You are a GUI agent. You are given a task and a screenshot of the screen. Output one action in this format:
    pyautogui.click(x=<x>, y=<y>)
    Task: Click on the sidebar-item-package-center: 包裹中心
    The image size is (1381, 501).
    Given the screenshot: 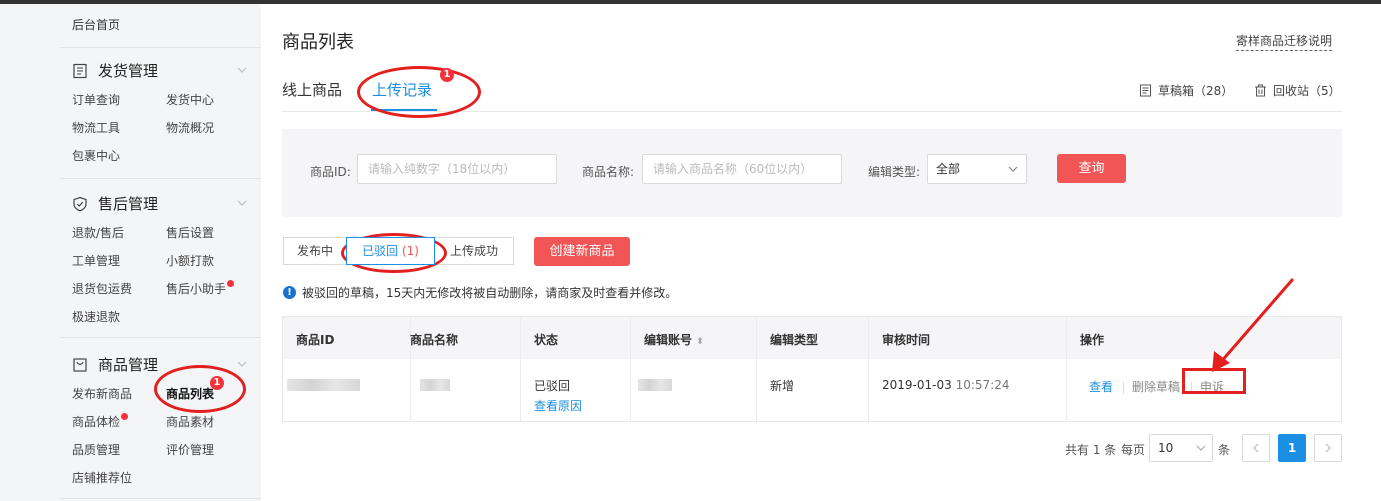 What is the action you would take?
    pyautogui.click(x=96, y=155)
    